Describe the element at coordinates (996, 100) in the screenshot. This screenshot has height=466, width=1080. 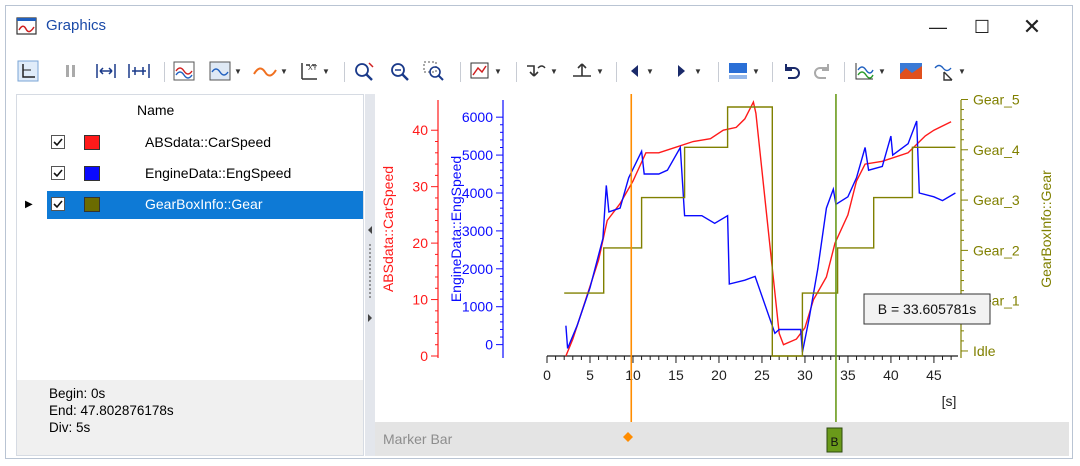
I see `y-tick-label: Gear_5` at that location.